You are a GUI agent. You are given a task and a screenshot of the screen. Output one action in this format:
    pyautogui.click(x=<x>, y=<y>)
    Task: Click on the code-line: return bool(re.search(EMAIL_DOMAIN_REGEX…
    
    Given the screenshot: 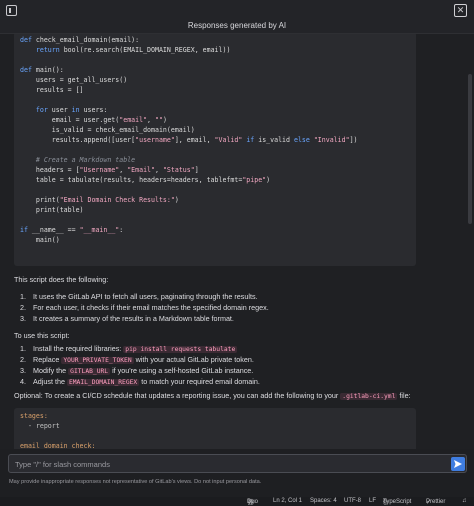 What is the action you would take?
    pyautogui.click(x=133, y=50)
    